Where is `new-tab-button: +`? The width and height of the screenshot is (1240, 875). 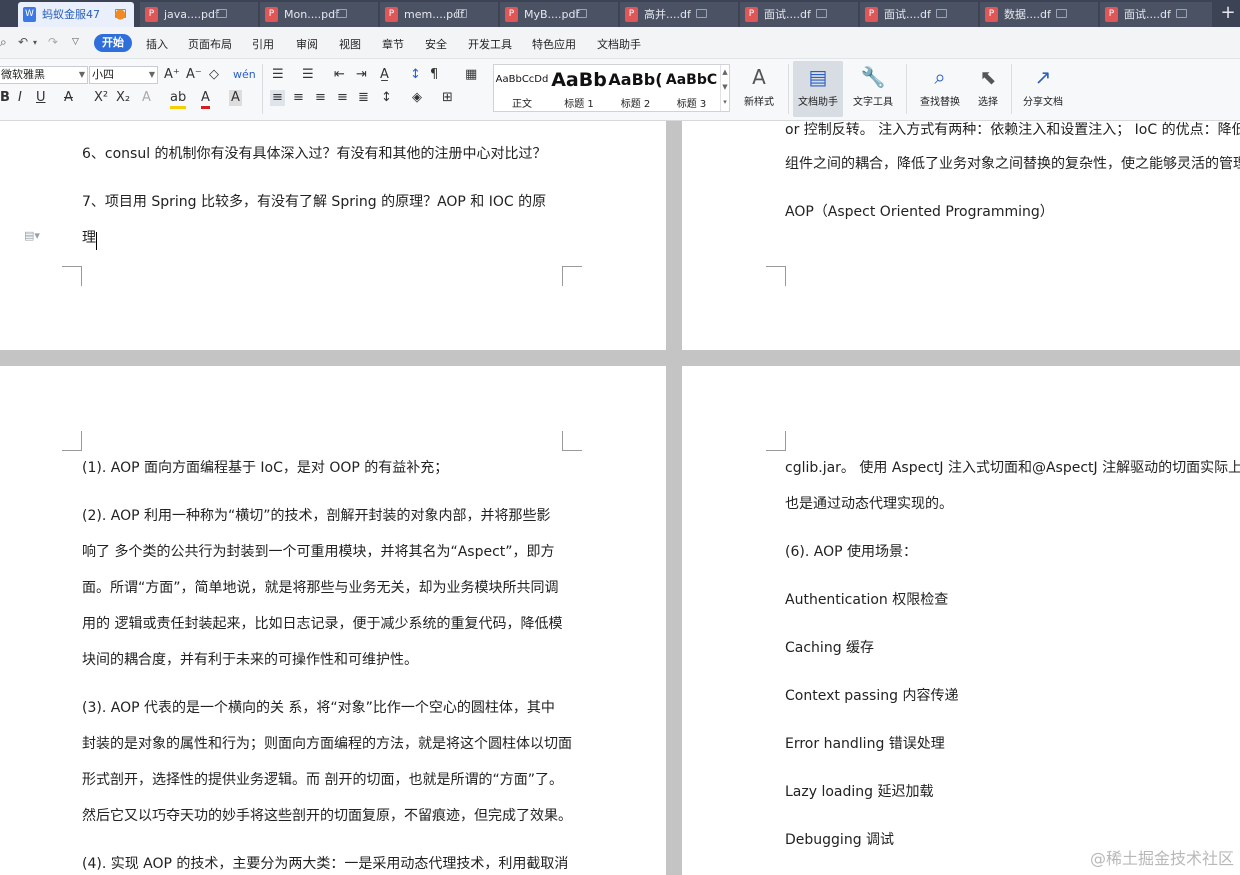
new-tab-button: + is located at coordinates (1228, 13).